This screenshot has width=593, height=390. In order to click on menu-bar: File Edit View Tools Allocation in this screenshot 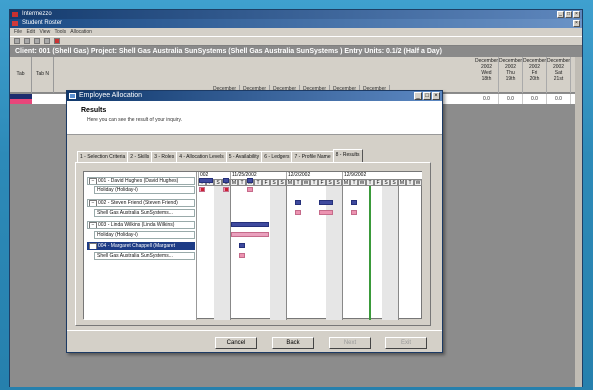, I will do `click(296, 32)`.